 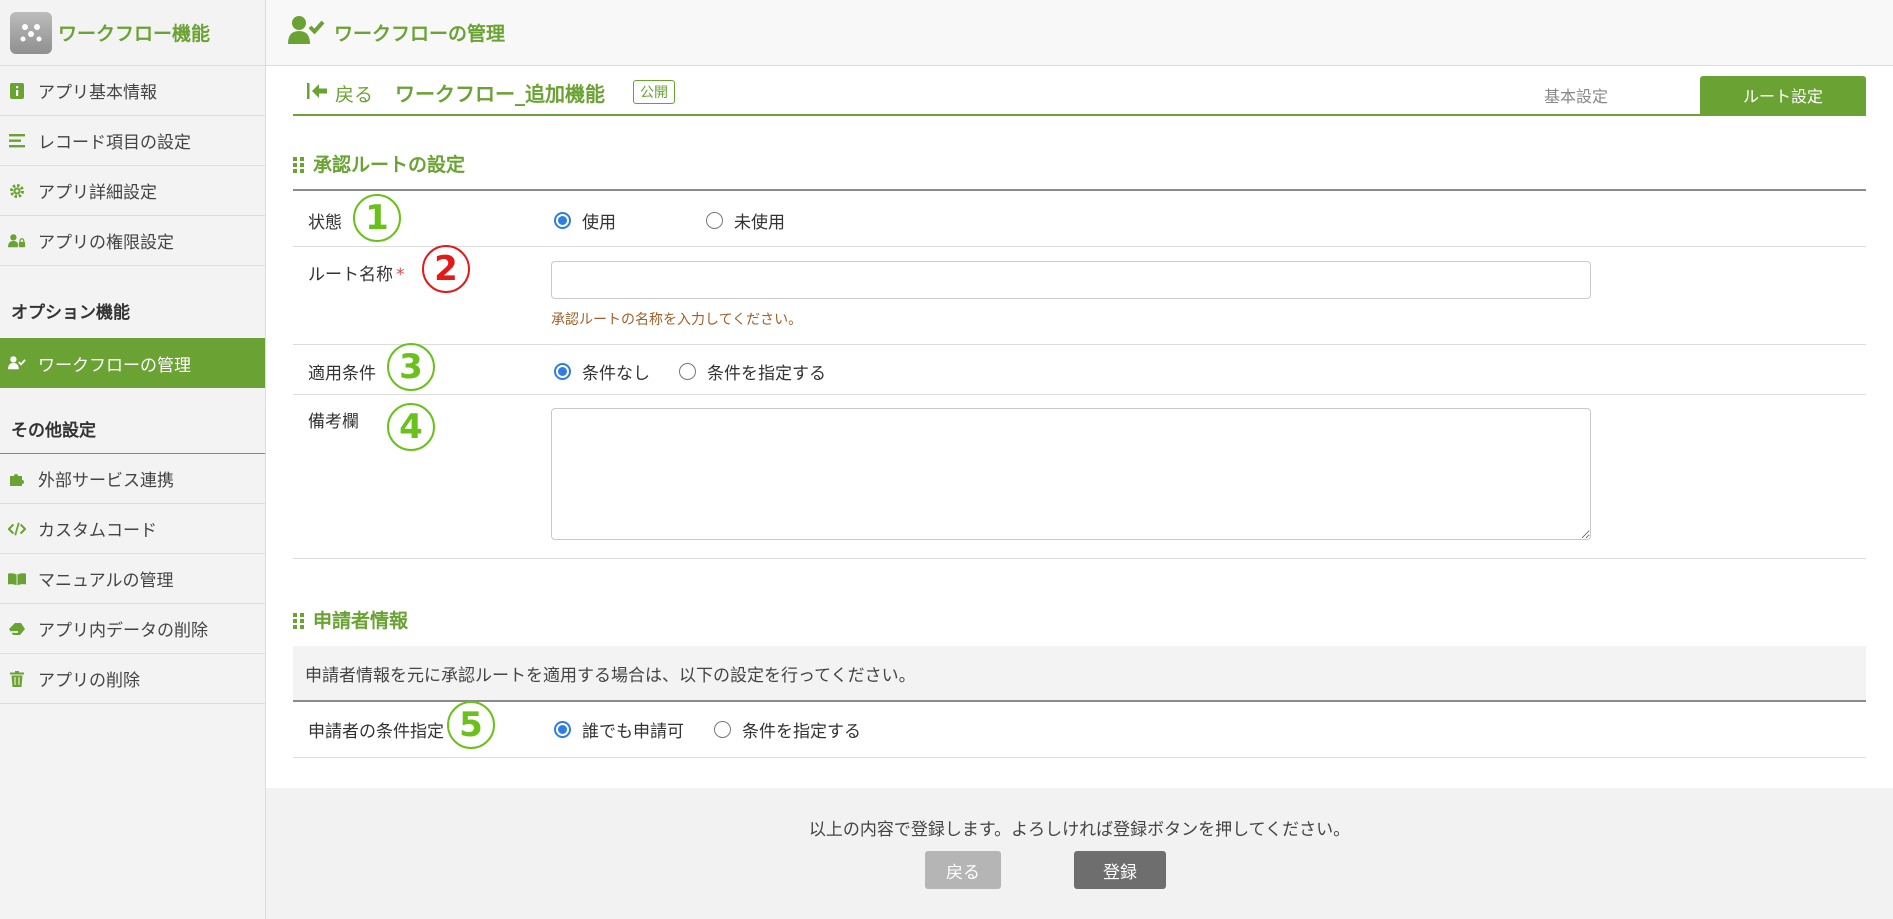 I want to click on marker-number-2: 2, so click(x=446, y=269).